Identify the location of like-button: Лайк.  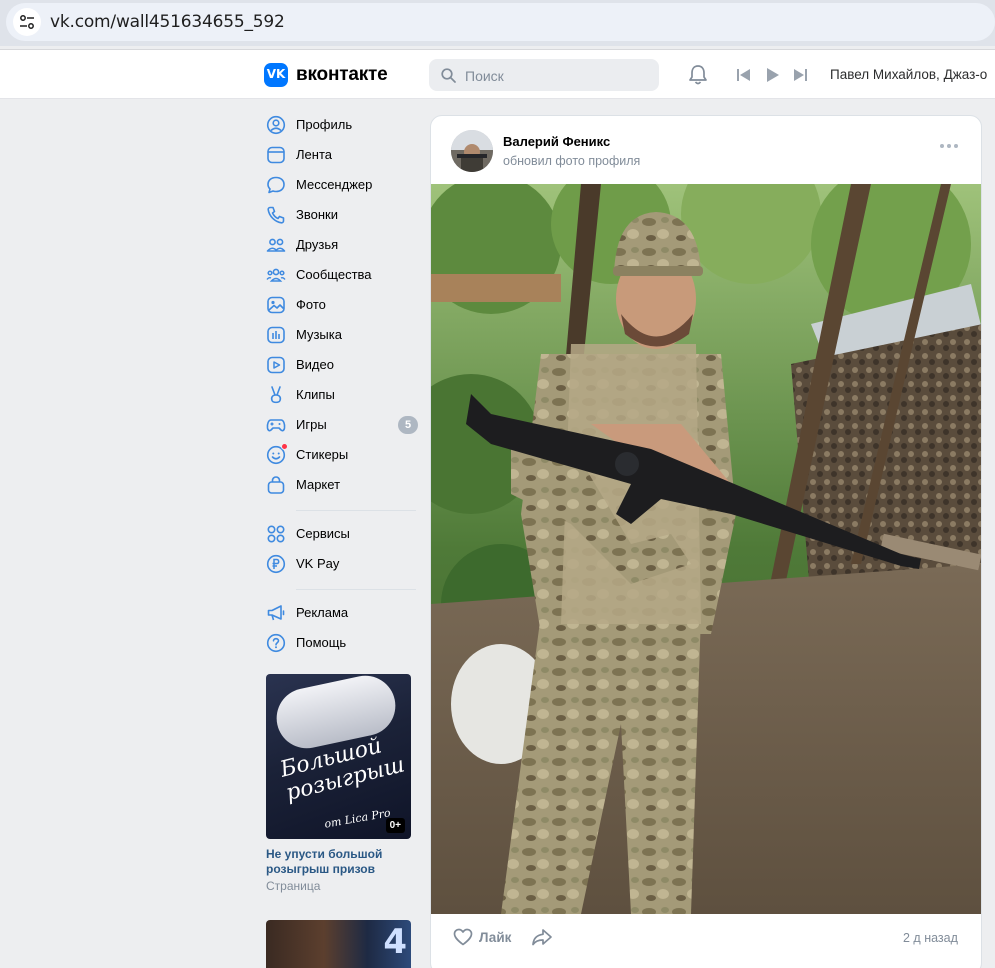
(482, 937).